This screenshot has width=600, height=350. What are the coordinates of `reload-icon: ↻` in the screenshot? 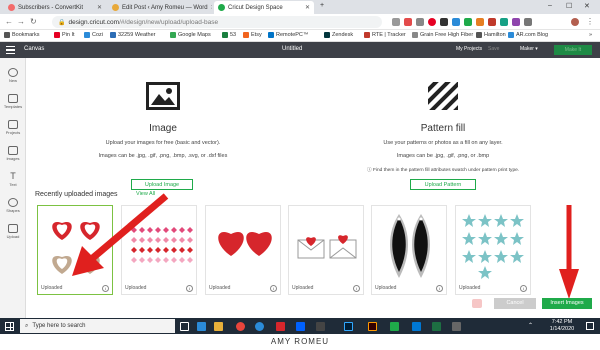 It's located at (33, 21).